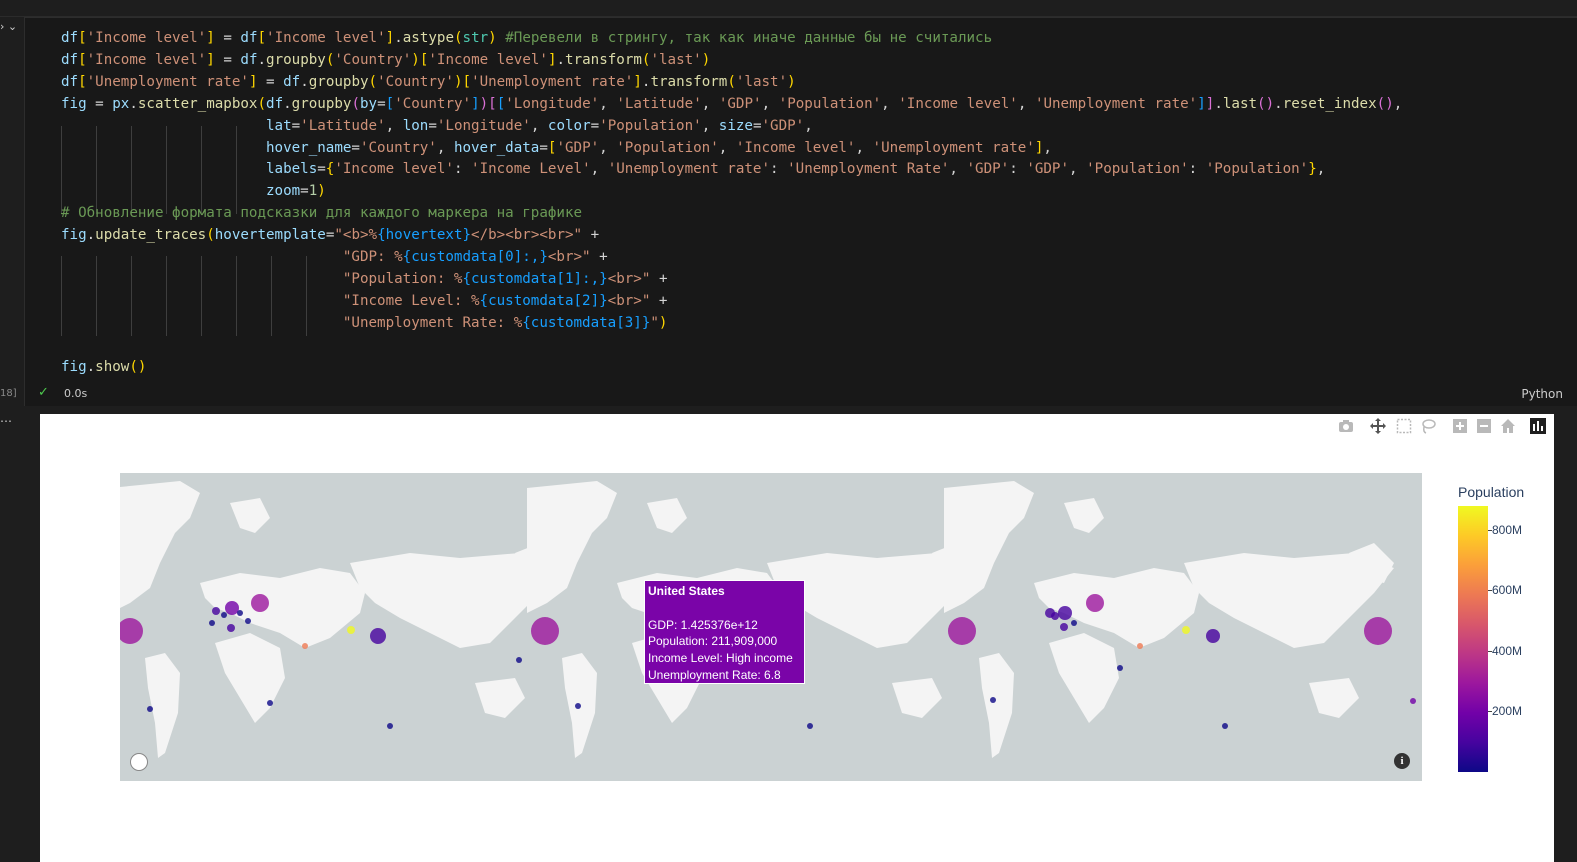 The width and height of the screenshot is (1577, 862). Describe the element at coordinates (1507, 651) in the screenshot. I see `colorbar-tick-label: 400M` at that location.